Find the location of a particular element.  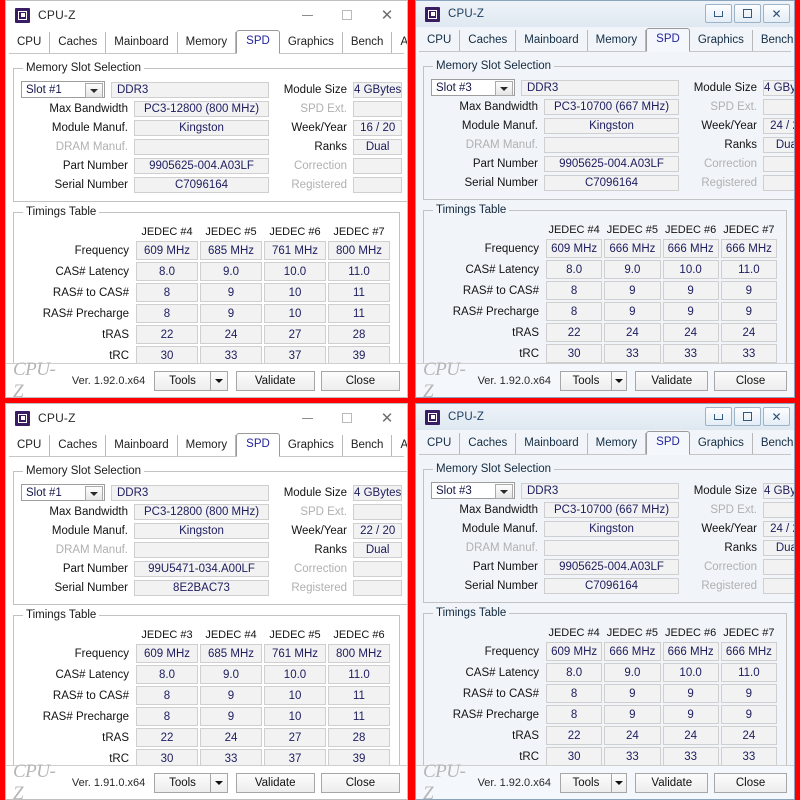

timings-row: RAS# Precharge 8 9 9 9 is located at coordinates (605, 714).